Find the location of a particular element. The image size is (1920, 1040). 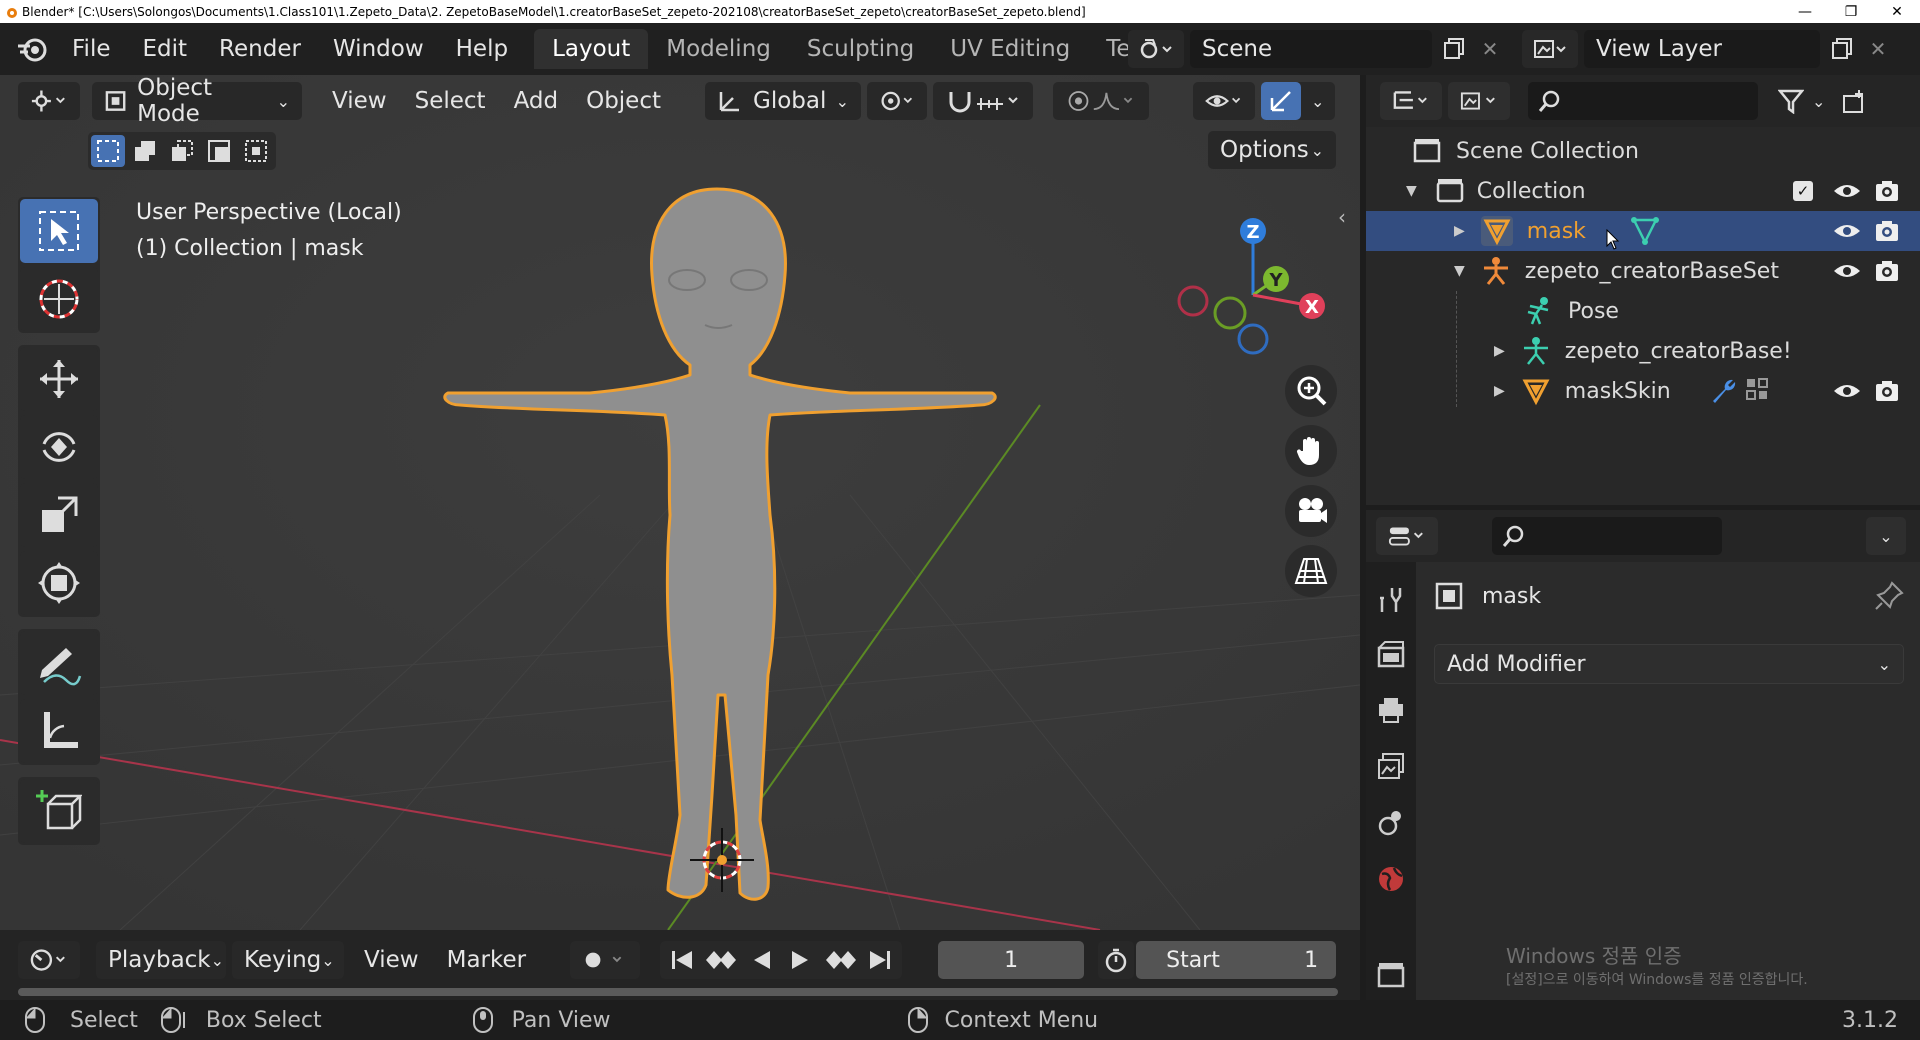

annotate-tool is located at coordinates (59, 663).